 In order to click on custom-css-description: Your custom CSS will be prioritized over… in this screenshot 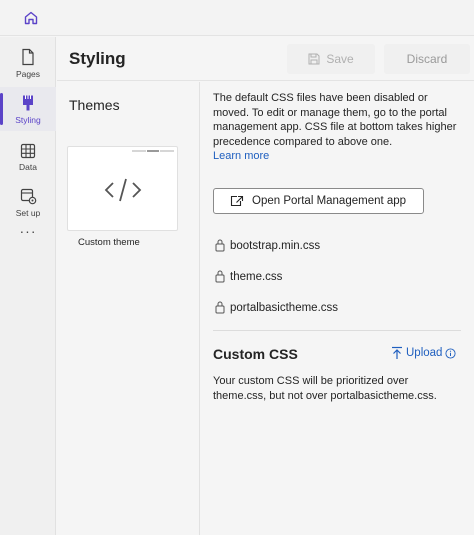, I will do `click(325, 388)`.